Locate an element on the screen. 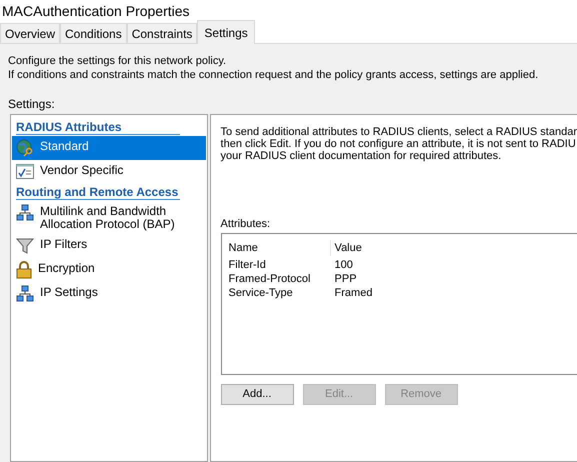 Image resolution: width=577 pixels, height=462 pixels. table-cell-text: Filter-Id is located at coordinates (247, 265).